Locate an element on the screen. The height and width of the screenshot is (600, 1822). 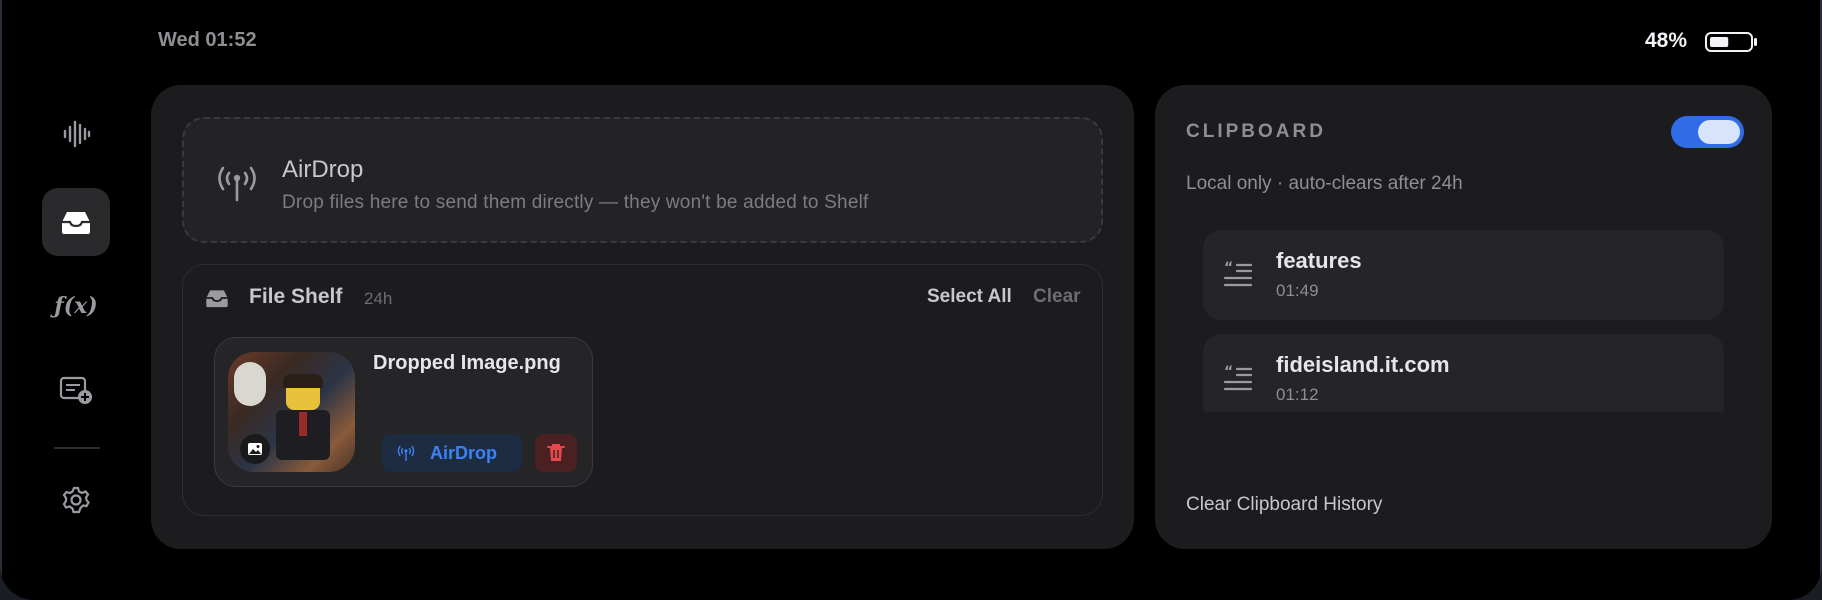
clipboard-subtitle: Local only · auto-clears after 24h is located at coordinates (1324, 183).